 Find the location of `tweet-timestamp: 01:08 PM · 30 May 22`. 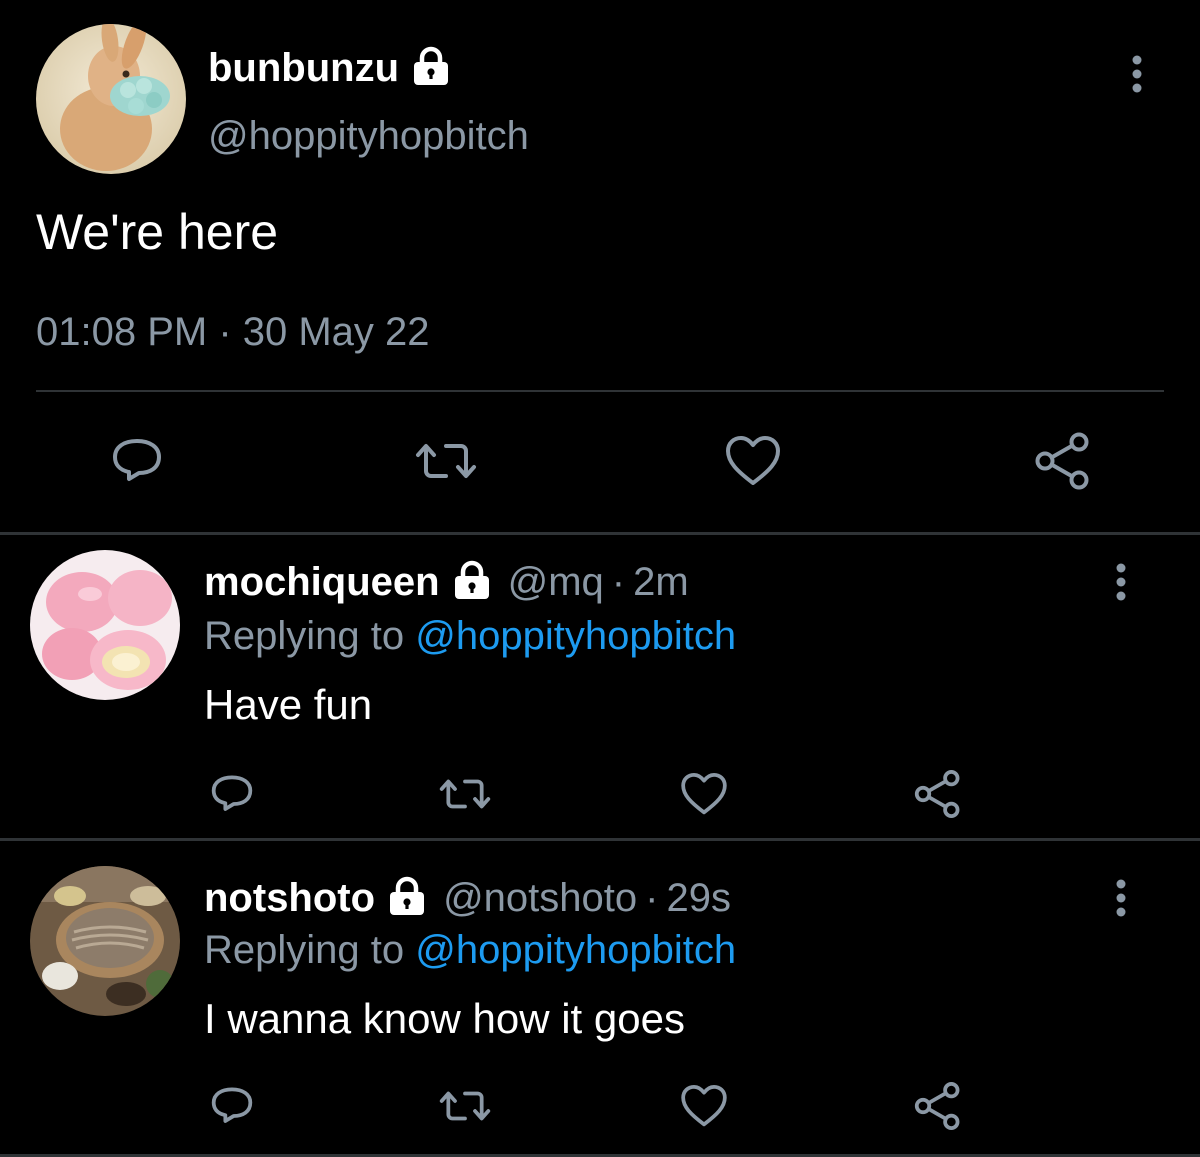

tweet-timestamp: 01:08 PM · 30 May 22 is located at coordinates (233, 332).